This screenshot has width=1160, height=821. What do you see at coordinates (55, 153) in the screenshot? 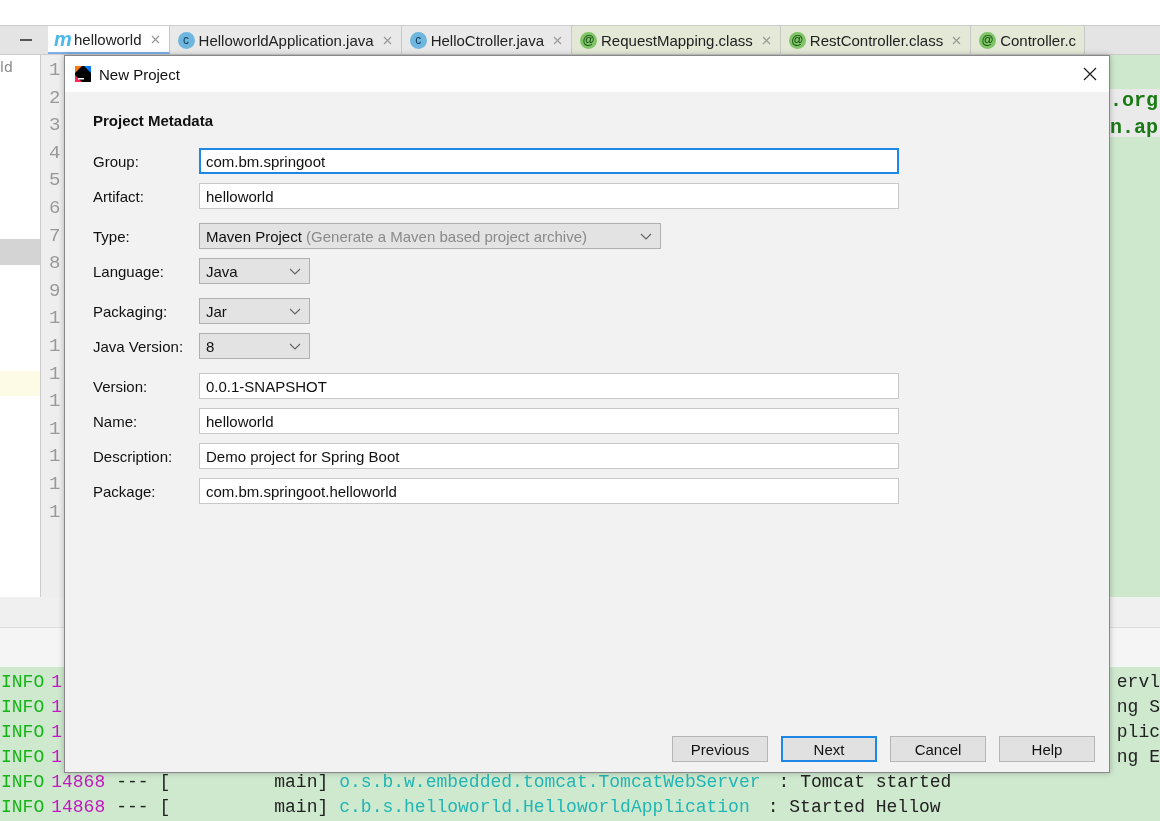
I see `line-number: 4` at bounding box center [55, 153].